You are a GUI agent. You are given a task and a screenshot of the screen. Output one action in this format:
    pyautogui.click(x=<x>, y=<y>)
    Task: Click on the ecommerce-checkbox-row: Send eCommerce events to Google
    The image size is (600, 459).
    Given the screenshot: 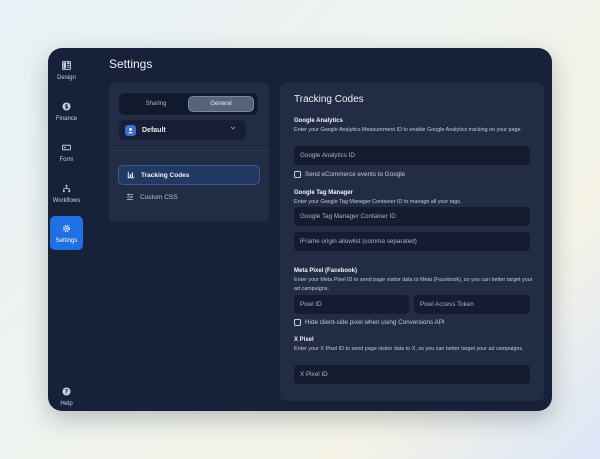 What is the action you would take?
    pyautogui.click(x=349, y=174)
    